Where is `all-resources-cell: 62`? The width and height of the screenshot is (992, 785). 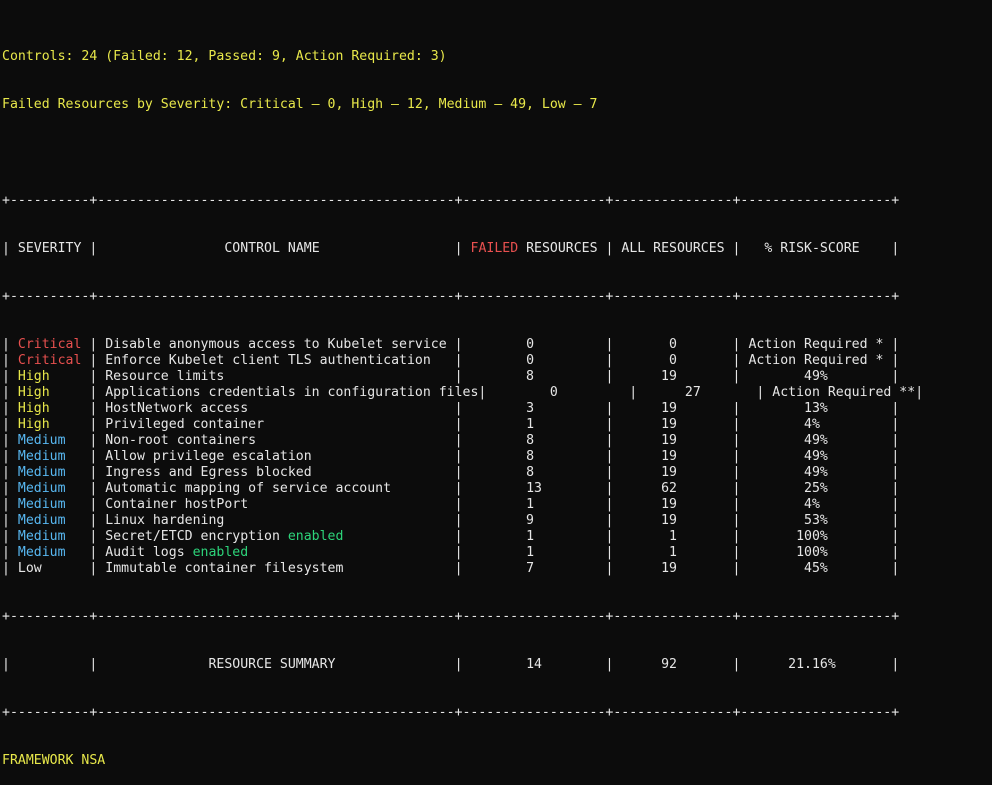 all-resources-cell: 62 is located at coordinates (669, 488).